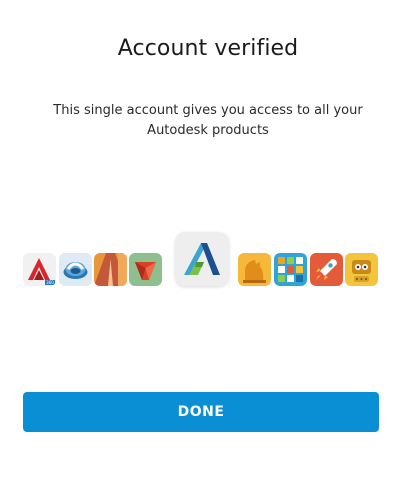 Image resolution: width=416 pixels, height=482 pixels. I want to click on autocad-360-badge: 360, so click(50, 282).